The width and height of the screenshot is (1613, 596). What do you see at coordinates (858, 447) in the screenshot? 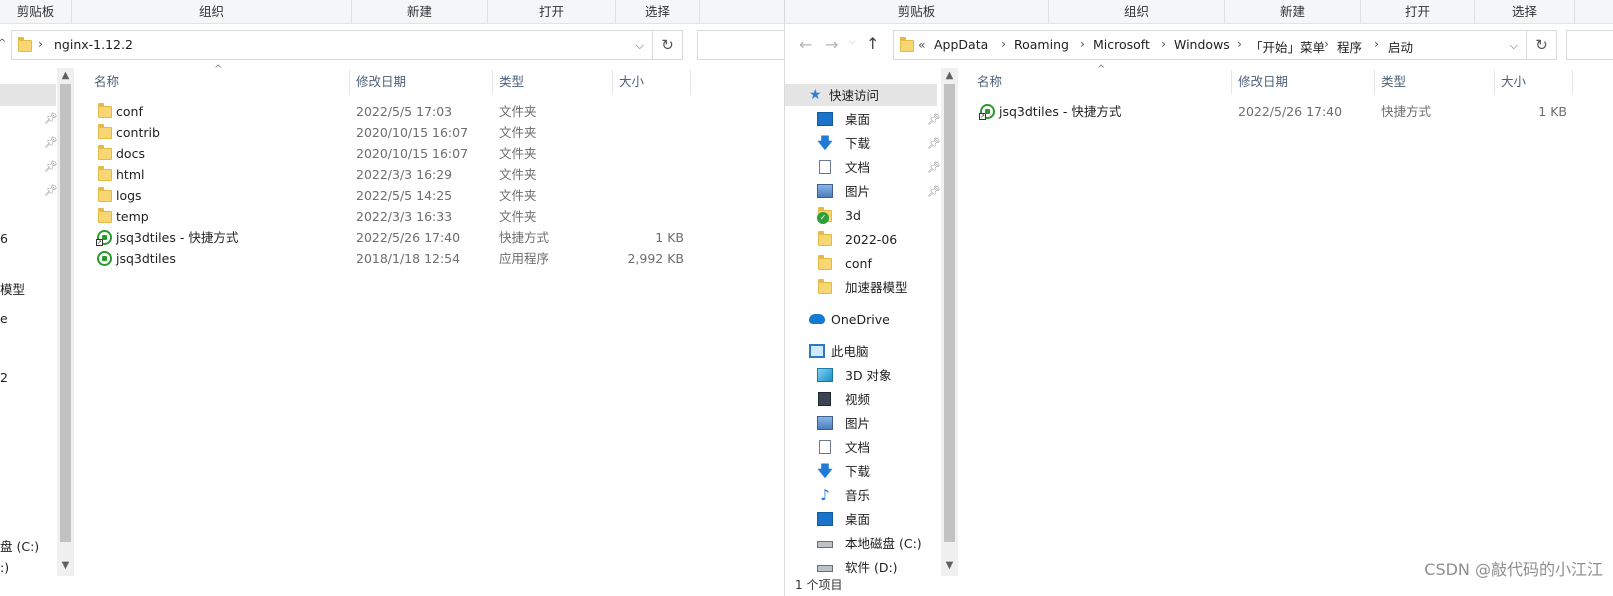
I see `nav-label: 文档` at bounding box center [858, 447].